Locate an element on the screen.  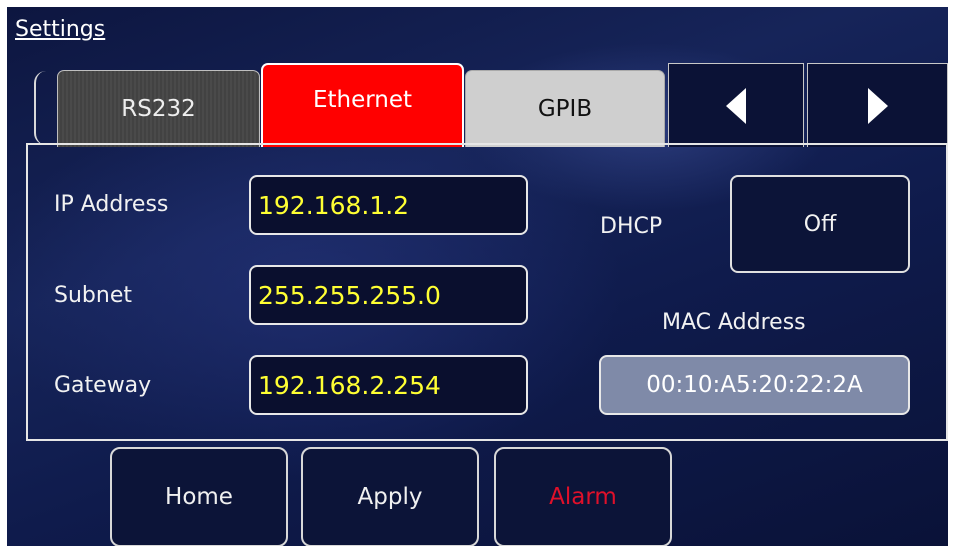
gateway-label: Gateway is located at coordinates (103, 385).